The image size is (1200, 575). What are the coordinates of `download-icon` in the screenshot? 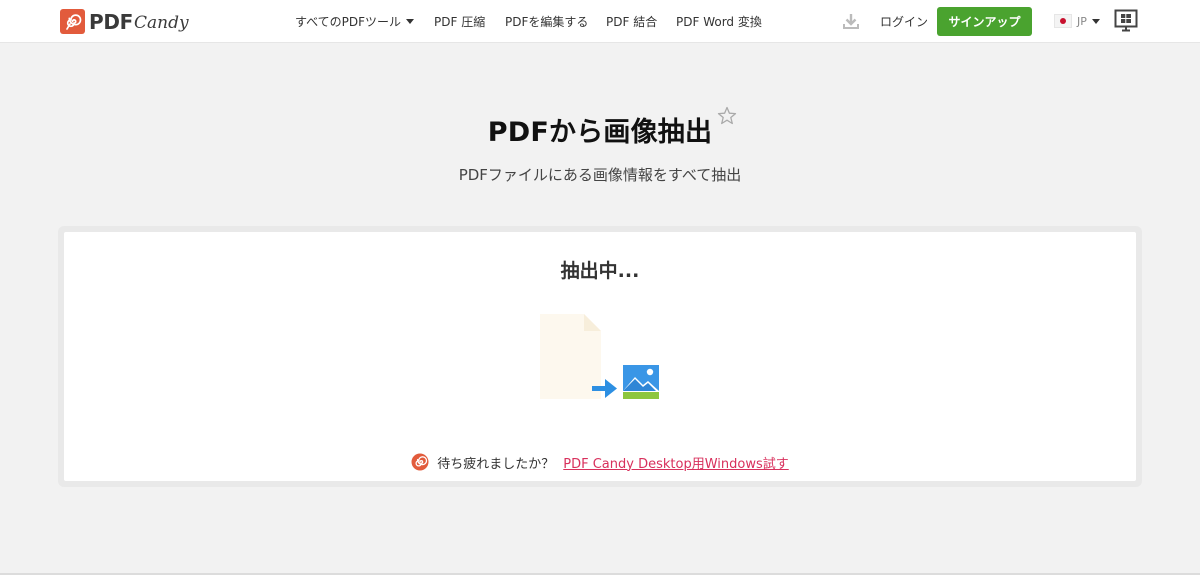 It's located at (851, 21).